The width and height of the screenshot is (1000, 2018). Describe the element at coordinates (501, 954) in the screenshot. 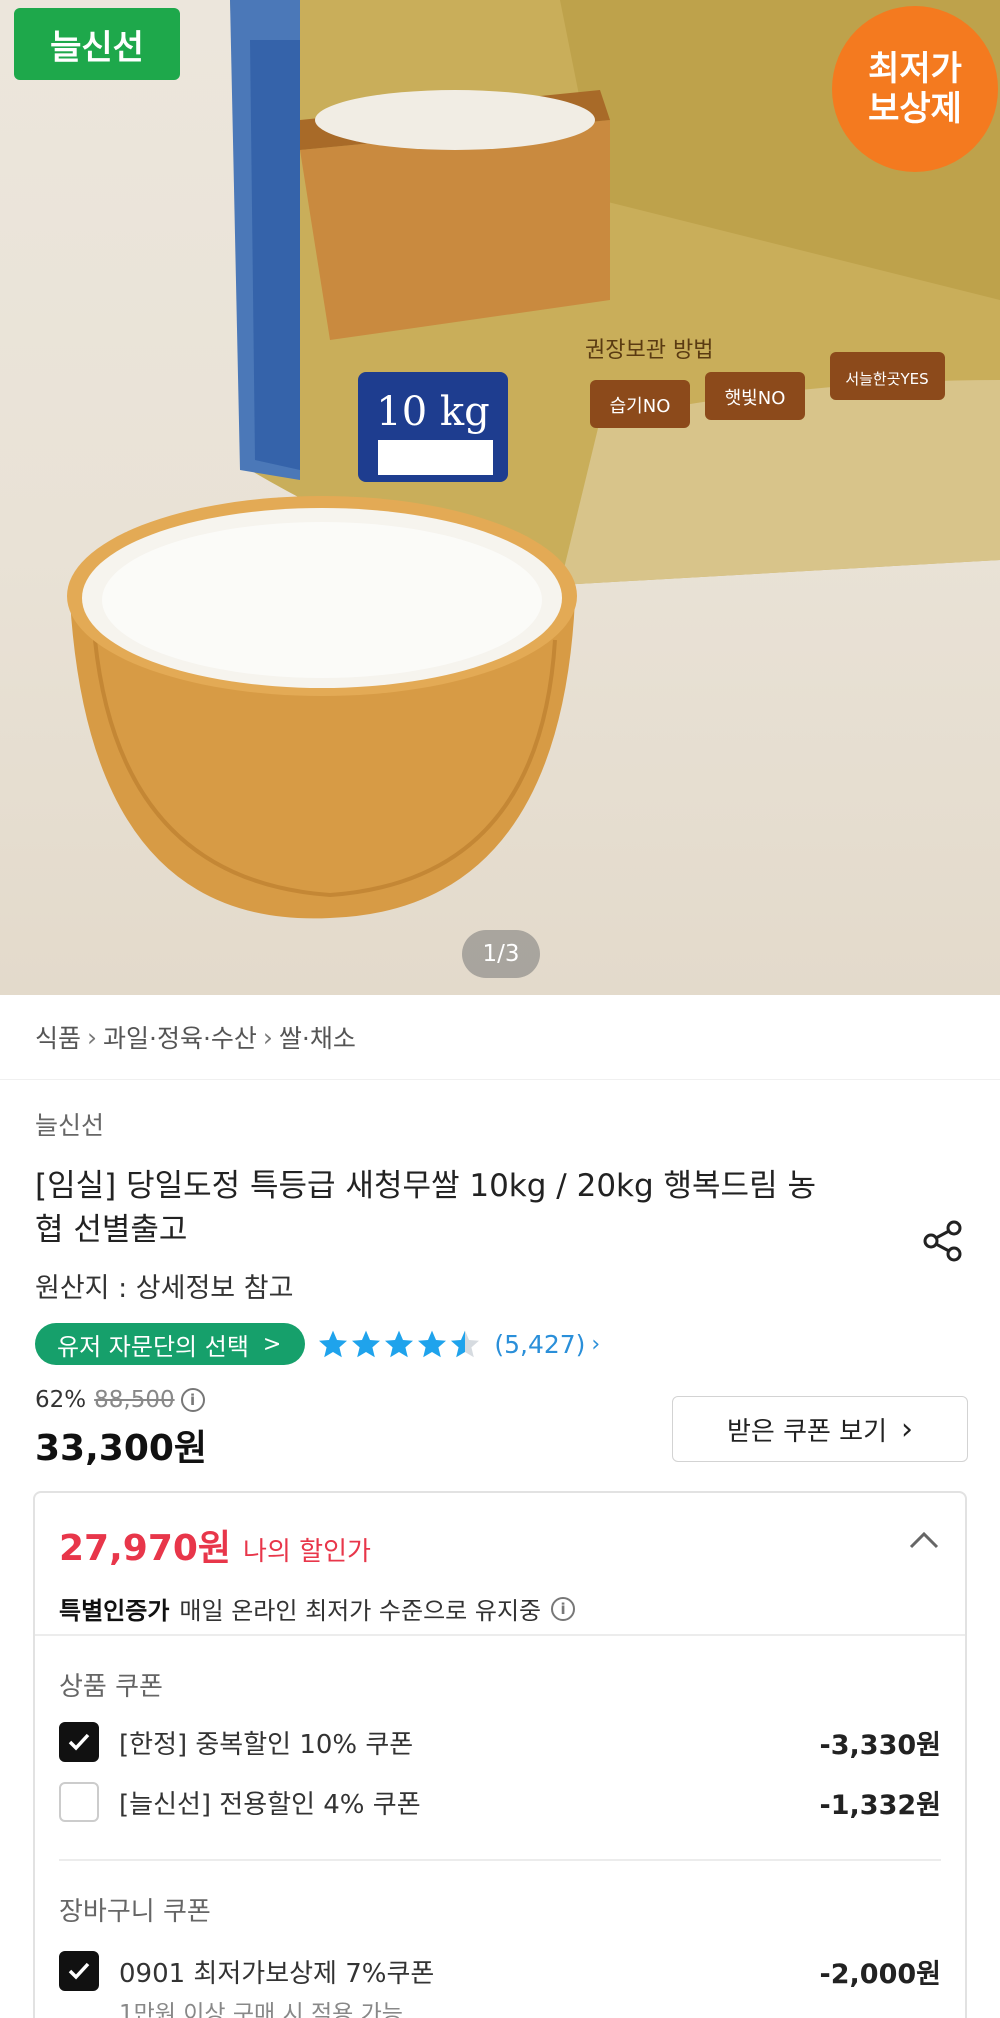

I see `image-page-indicator: 1/3` at that location.